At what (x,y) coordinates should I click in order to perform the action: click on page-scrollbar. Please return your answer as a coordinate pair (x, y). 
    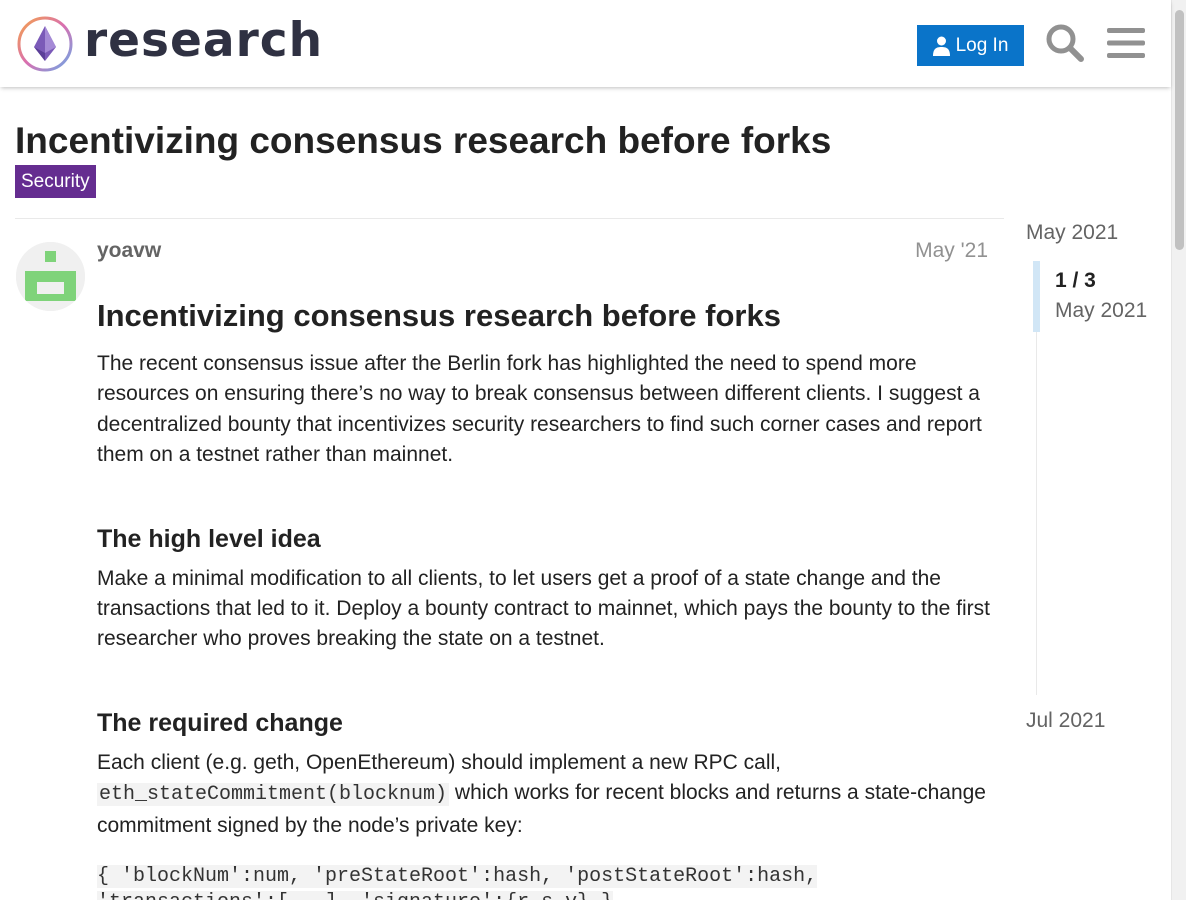
    Looking at the image, I should click on (1178, 450).